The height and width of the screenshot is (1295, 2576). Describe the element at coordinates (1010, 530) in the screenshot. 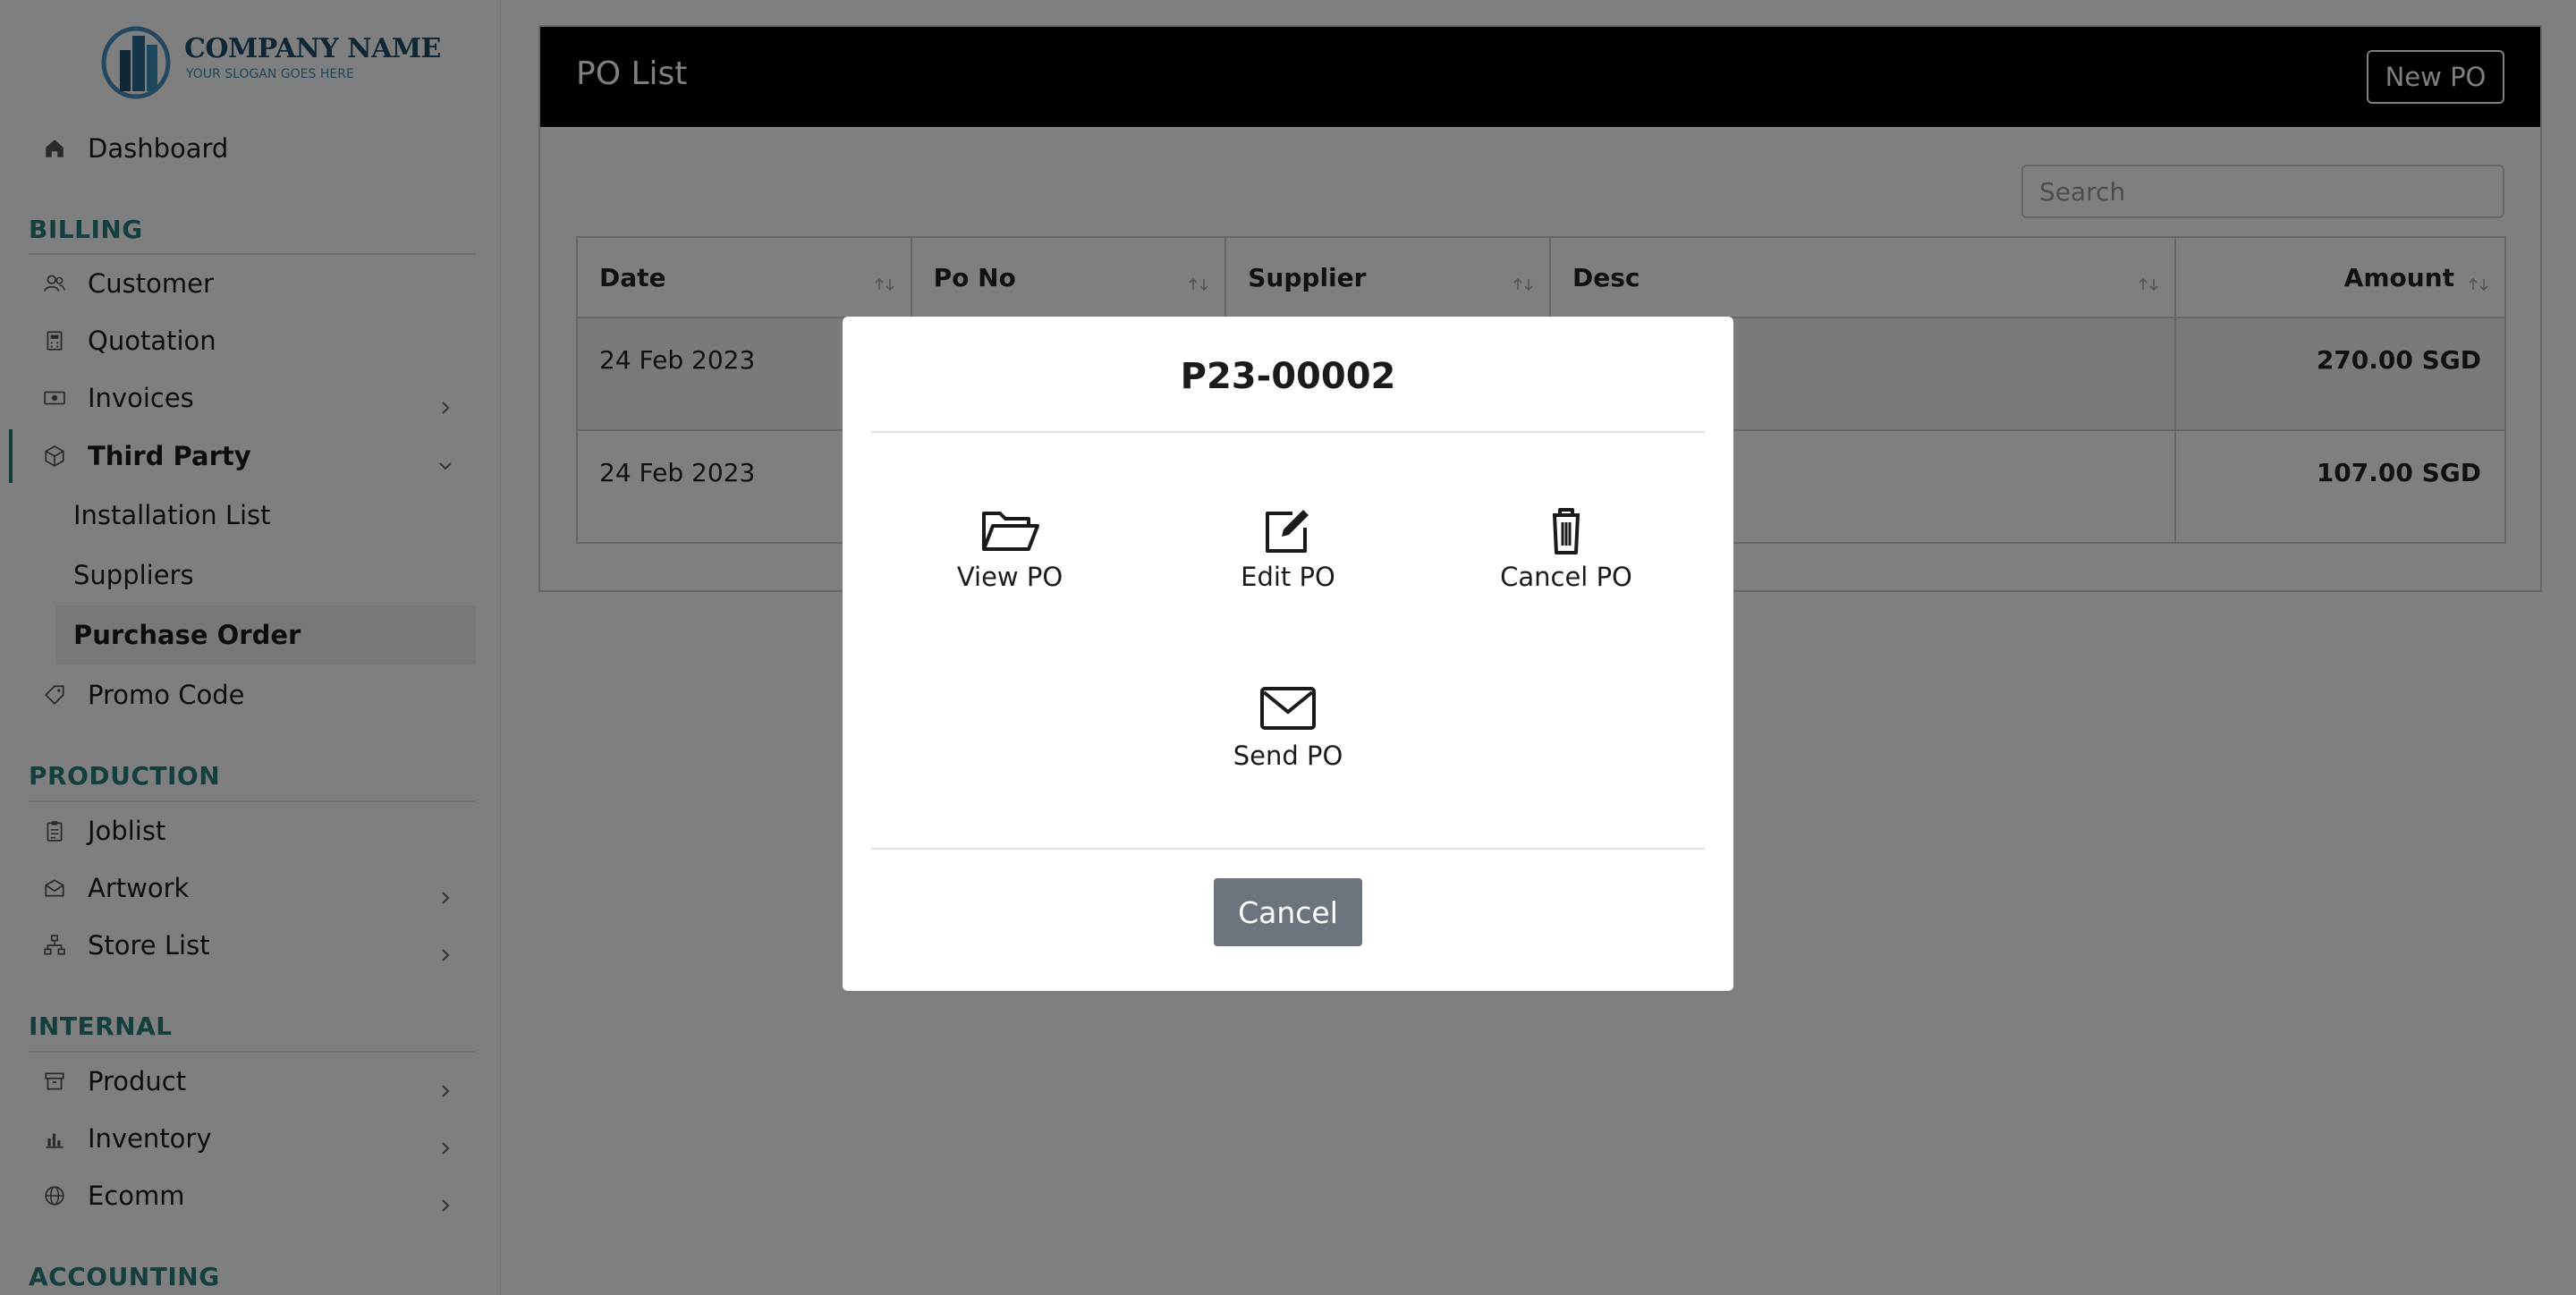

I see `folder-open-icon` at that location.